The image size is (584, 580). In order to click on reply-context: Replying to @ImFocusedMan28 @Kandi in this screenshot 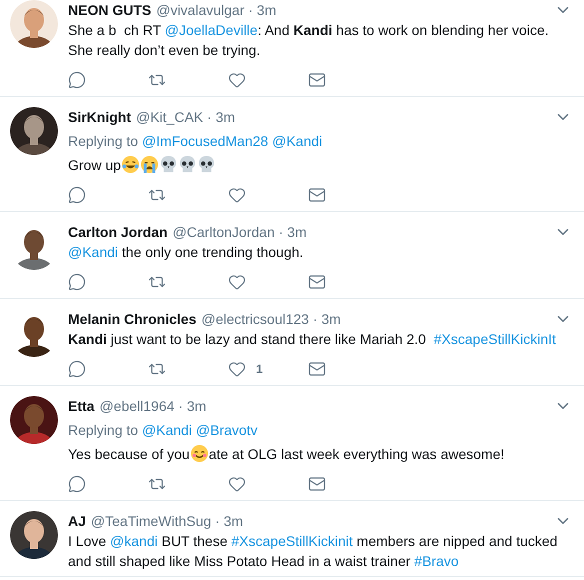, I will do `click(196, 141)`.